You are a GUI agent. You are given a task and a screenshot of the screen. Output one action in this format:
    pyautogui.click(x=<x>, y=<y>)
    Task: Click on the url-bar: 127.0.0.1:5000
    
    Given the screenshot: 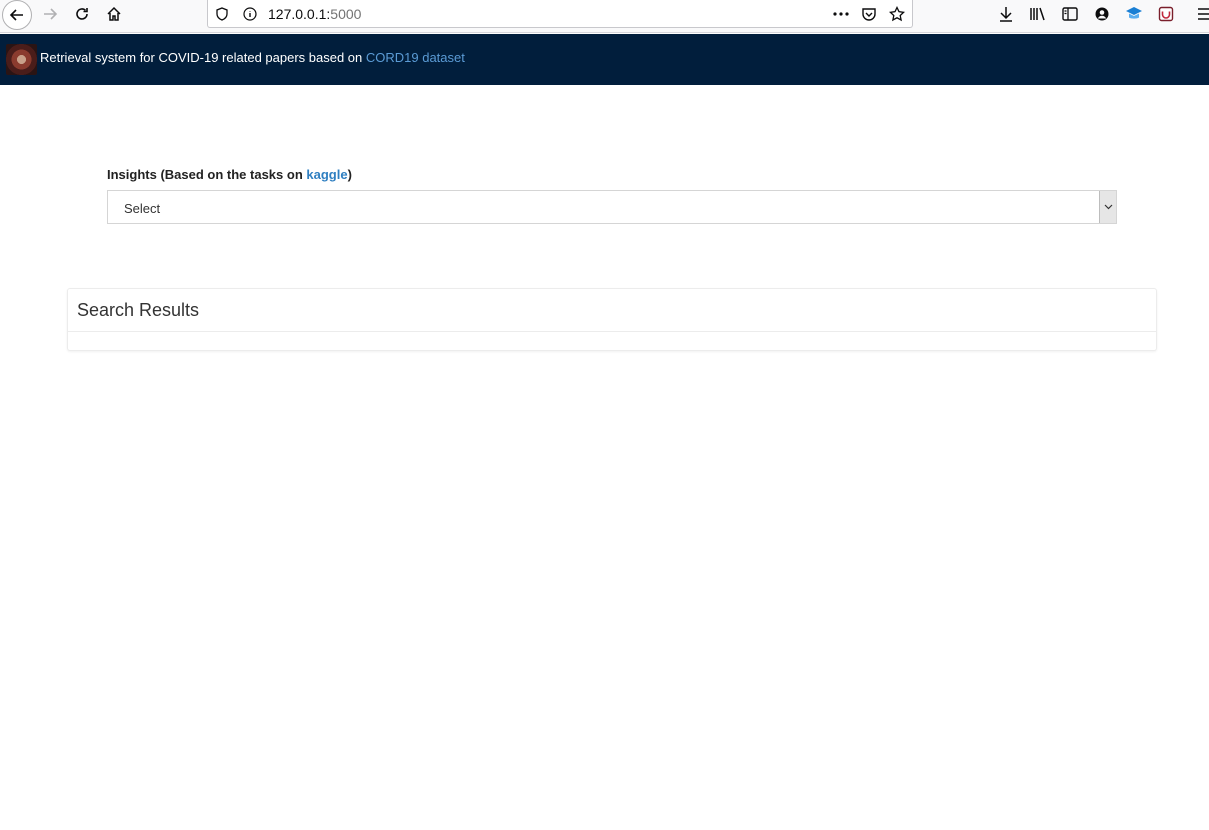 What is the action you would take?
    pyautogui.click(x=560, y=14)
    